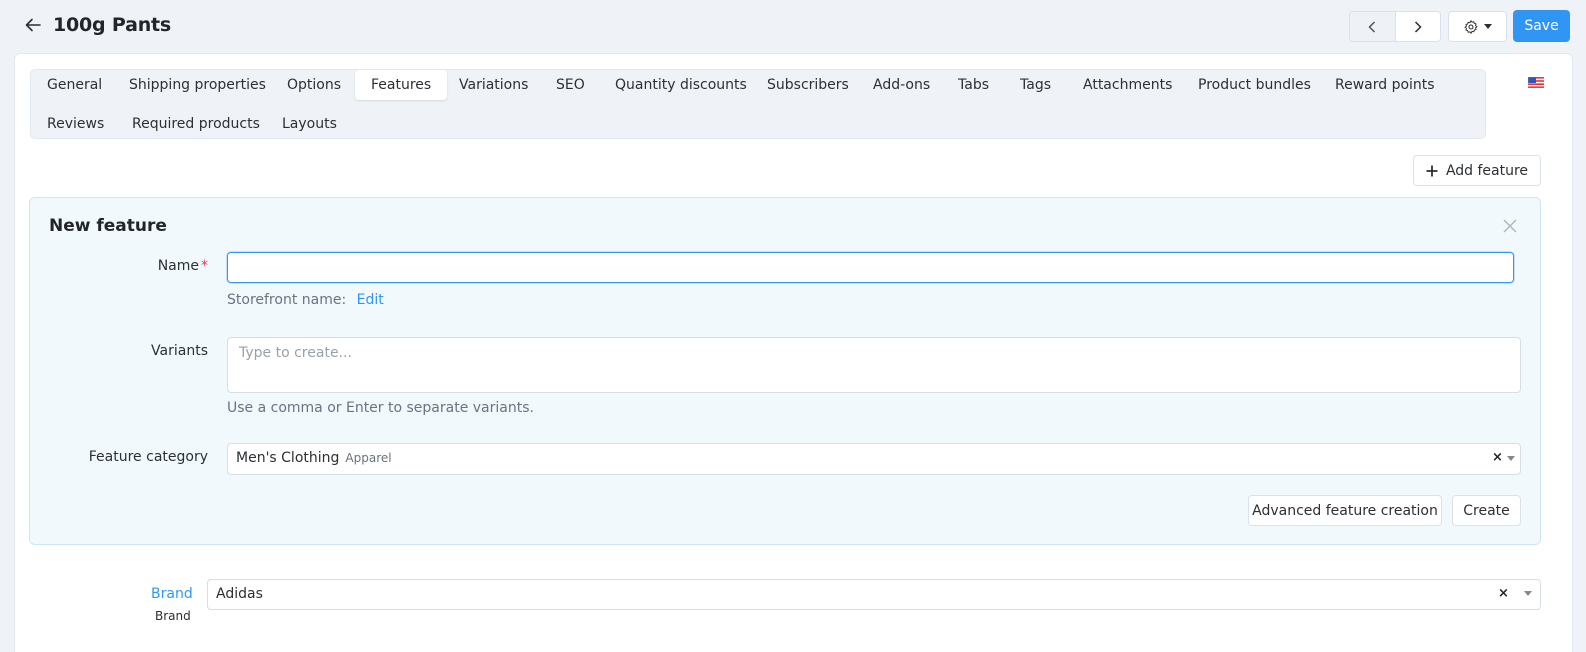 This screenshot has width=1586, height=652. What do you see at coordinates (197, 85) in the screenshot?
I see `tab-shipping-properties: Shipping properties` at bounding box center [197, 85].